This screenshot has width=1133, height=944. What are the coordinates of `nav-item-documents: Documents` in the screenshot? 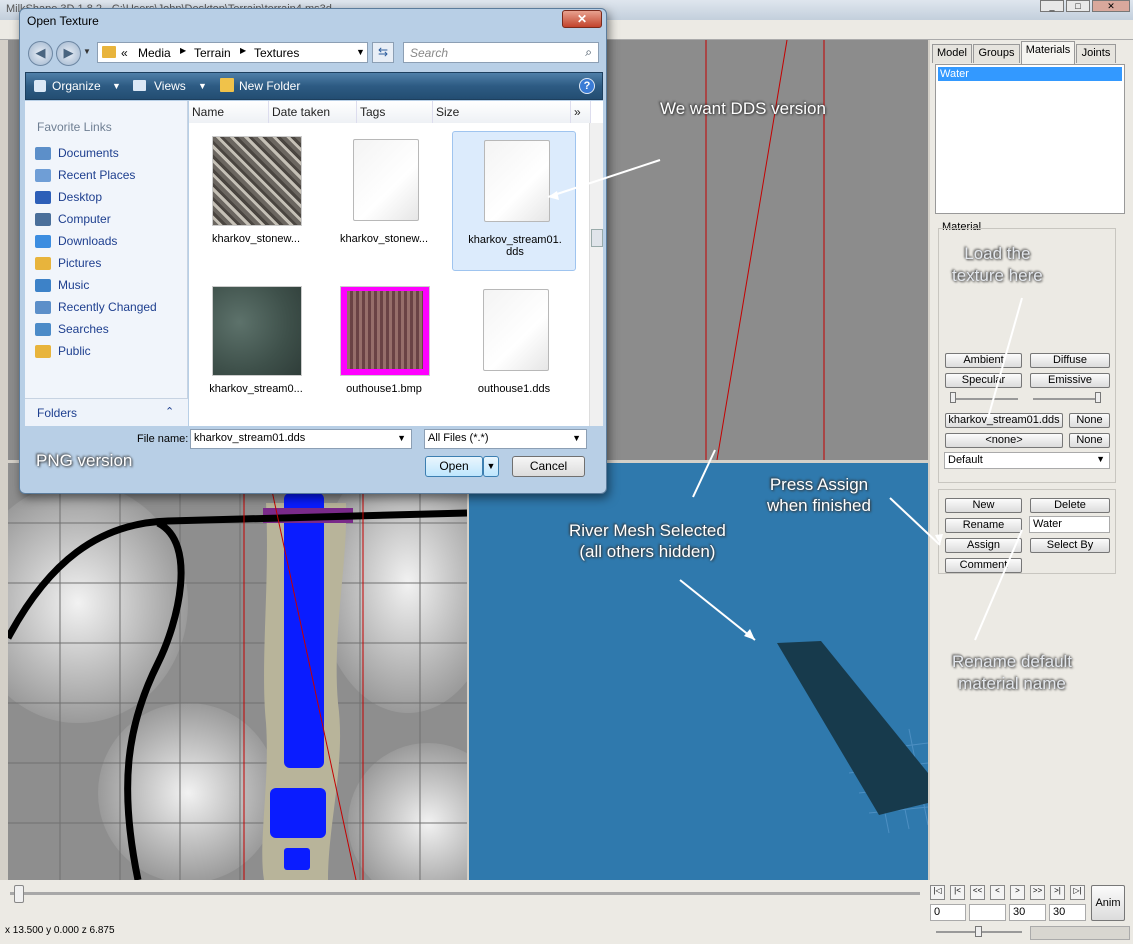 It's located at (77, 156).